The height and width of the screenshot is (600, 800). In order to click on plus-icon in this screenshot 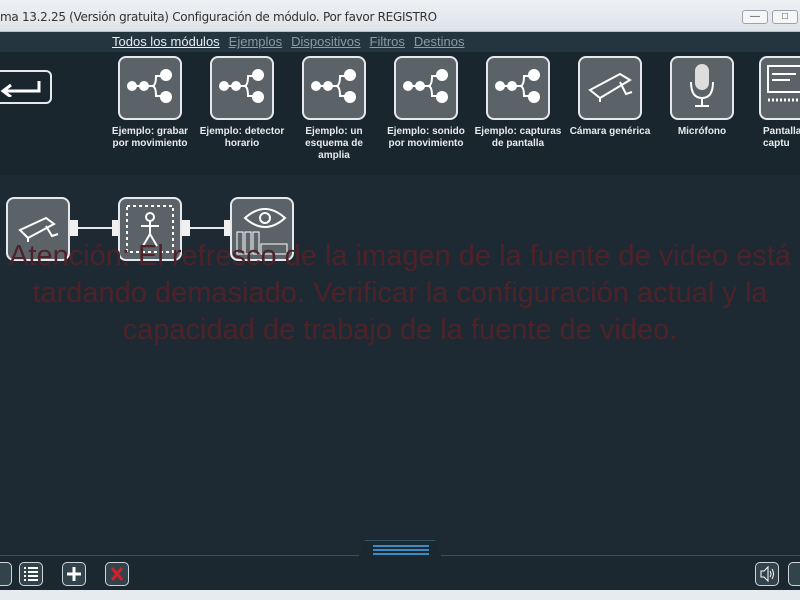, I will do `click(74, 574)`.